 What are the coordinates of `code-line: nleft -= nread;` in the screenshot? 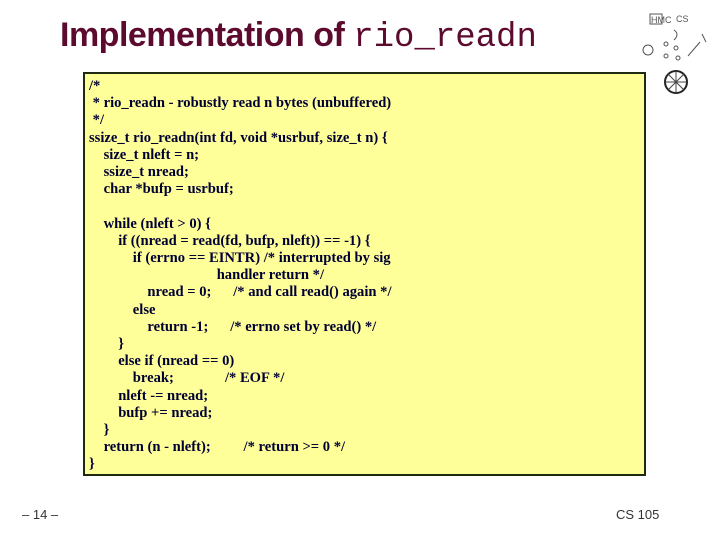 It's located at (149, 395).